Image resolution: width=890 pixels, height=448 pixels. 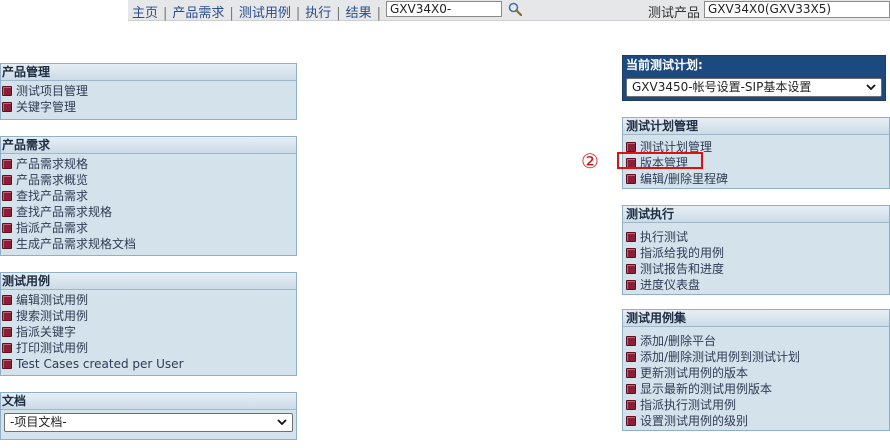 What do you see at coordinates (148, 348) in the screenshot?
I see `list-item: 打印测试用例` at bounding box center [148, 348].